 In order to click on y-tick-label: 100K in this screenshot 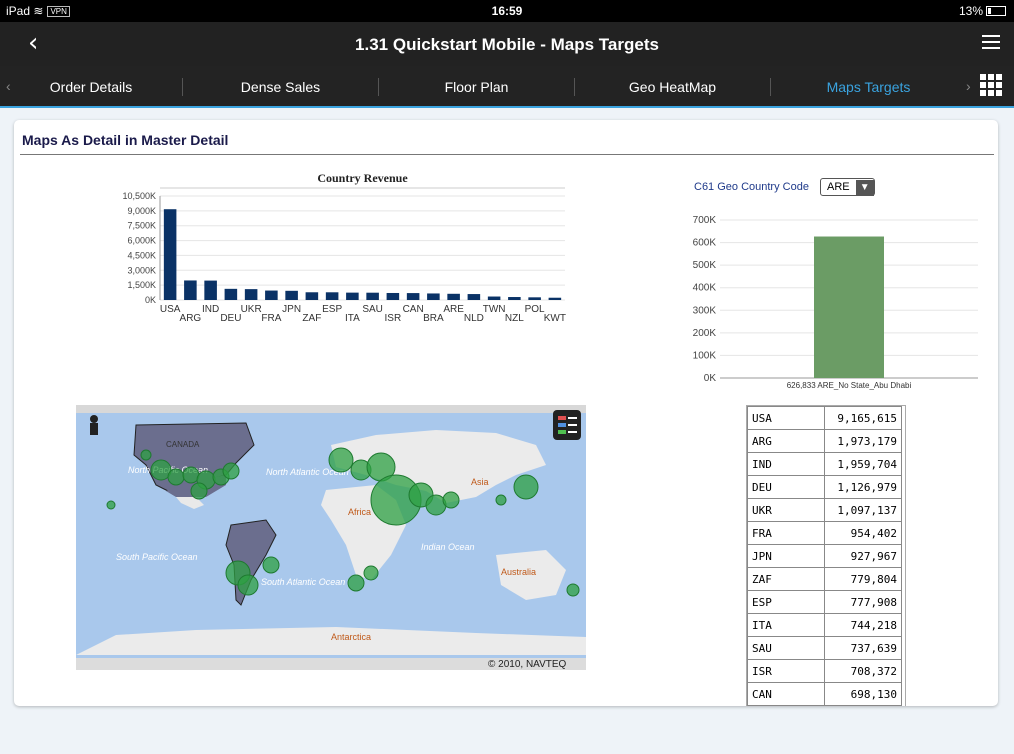, I will do `click(705, 355)`.